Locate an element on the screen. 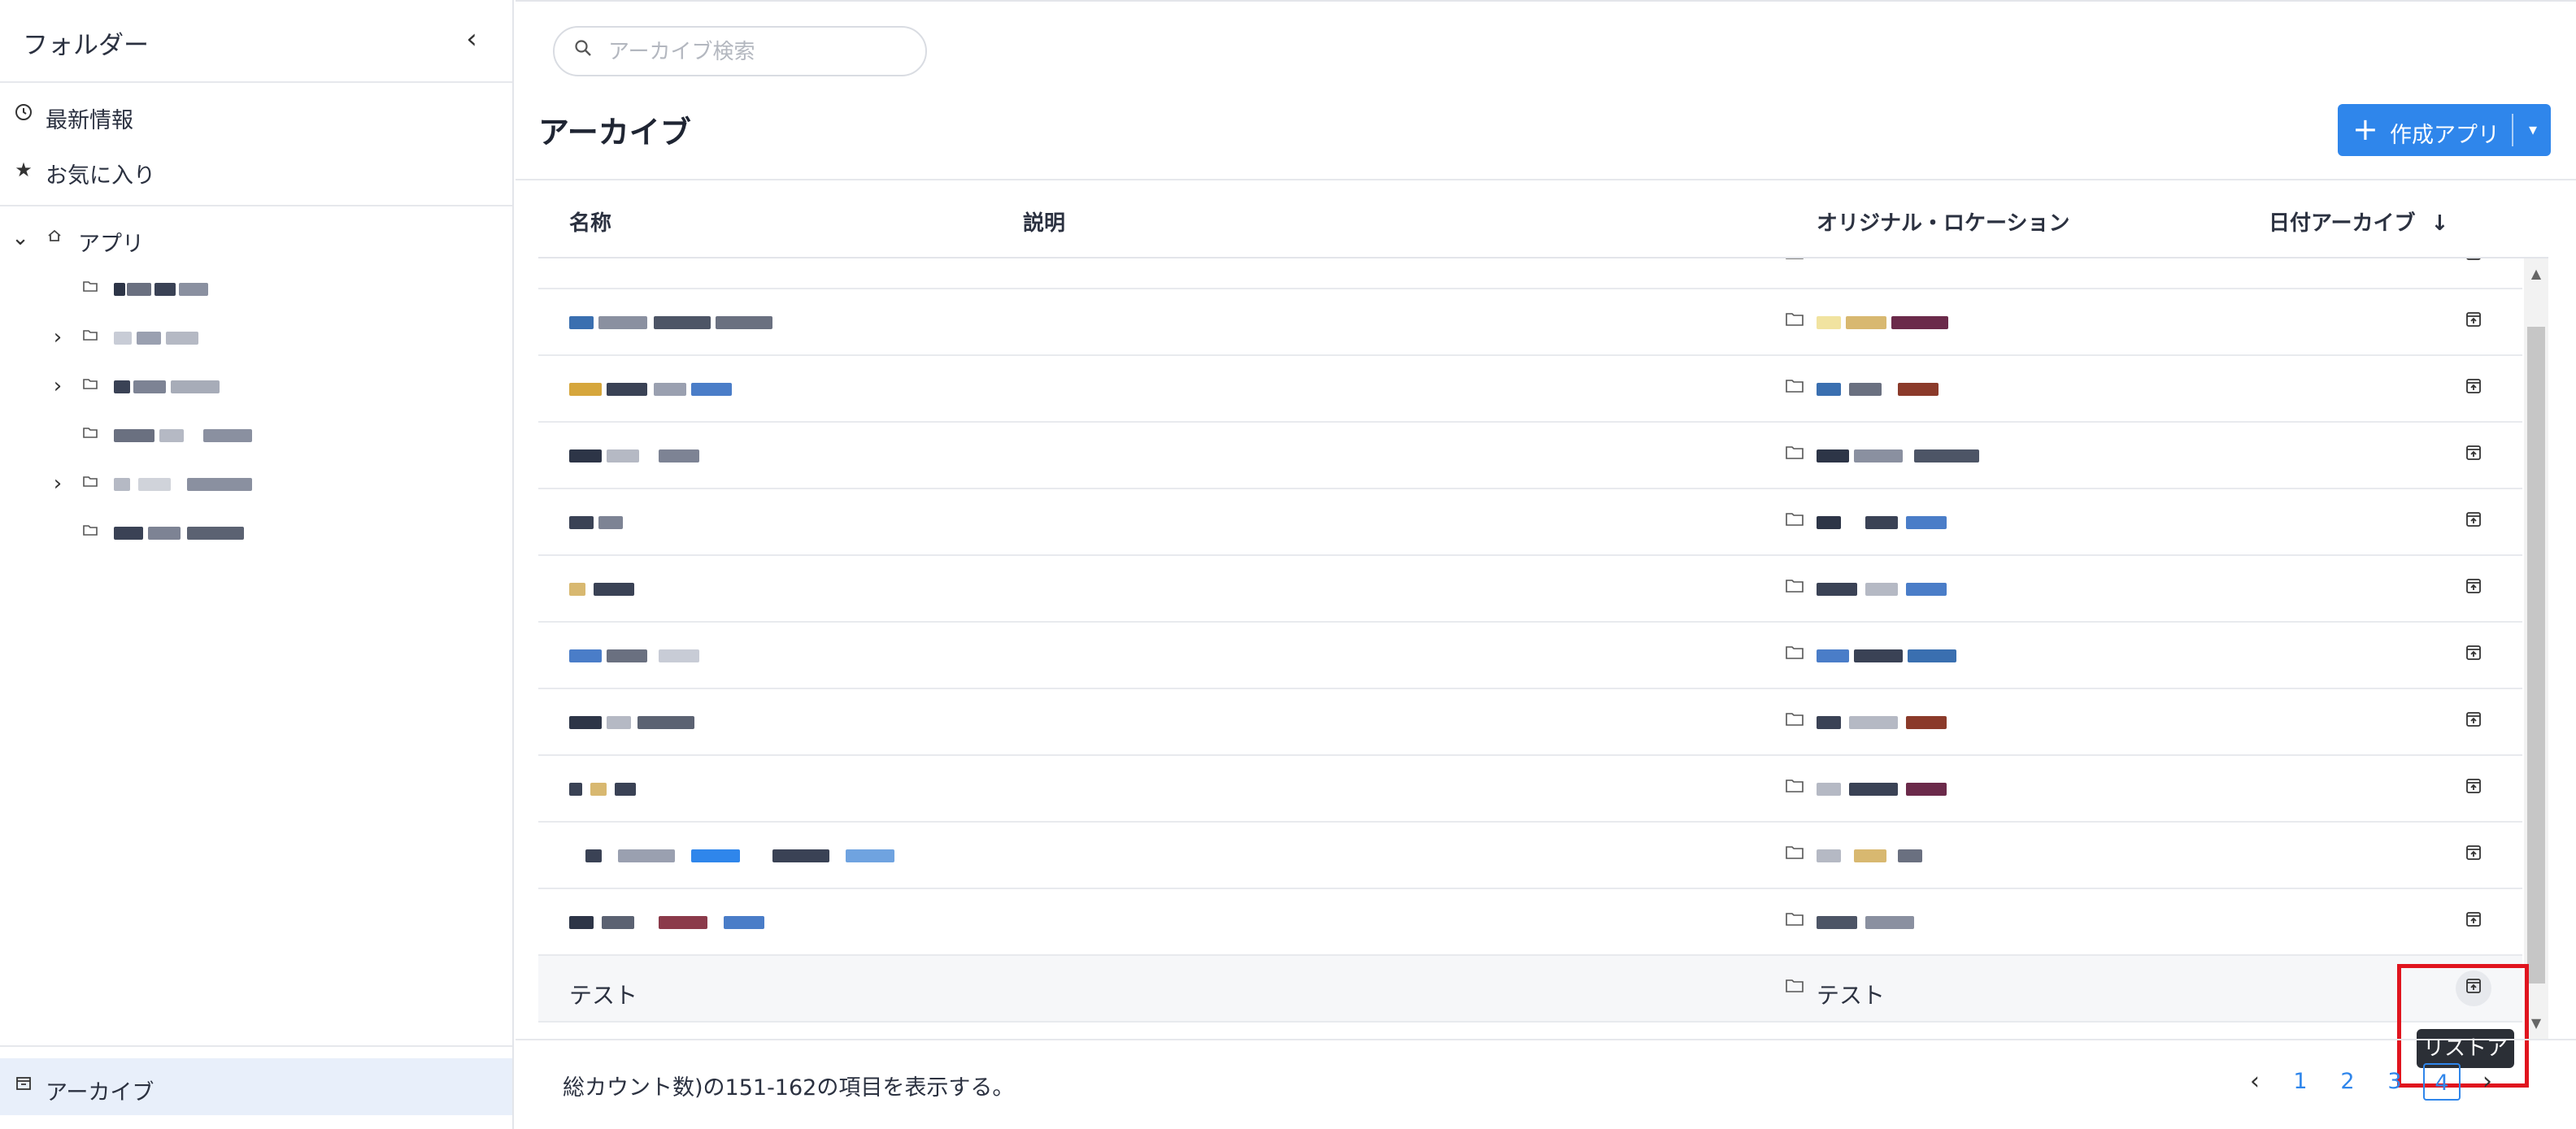 The height and width of the screenshot is (1129, 2576). table-scrollbar: ▲ ▼ is located at coordinates (2536, 648).